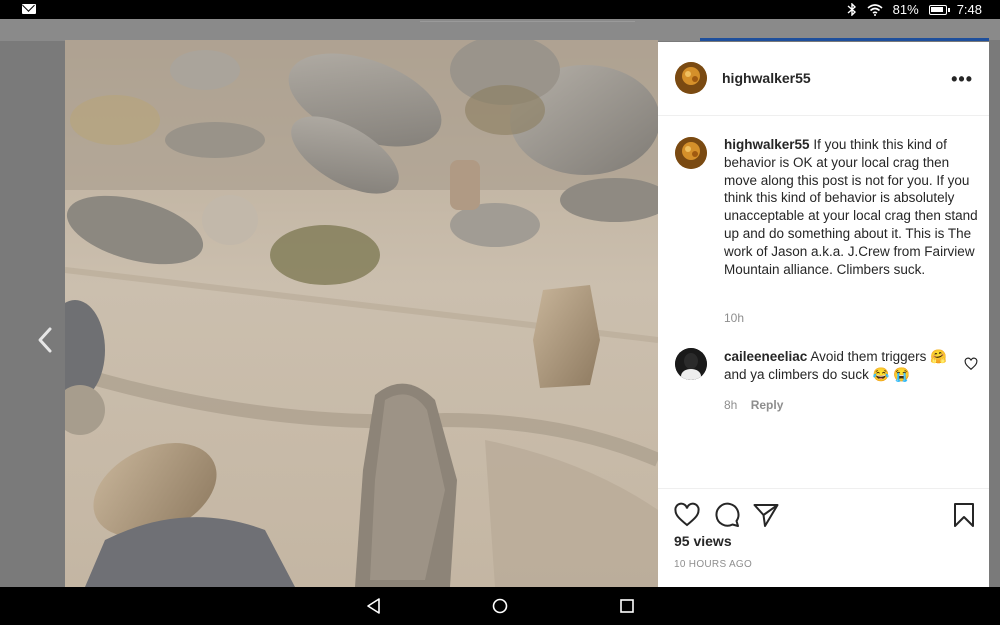 This screenshot has width=1000, height=625. Describe the element at coordinates (851, 9) in the screenshot. I see `bluetooth-icon` at that location.